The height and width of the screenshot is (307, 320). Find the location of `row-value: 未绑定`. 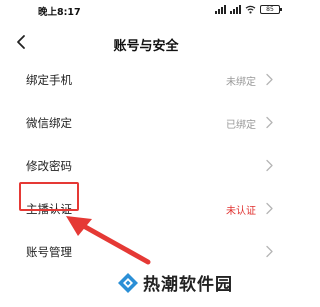

row-value: 未绑定 is located at coordinates (241, 82).